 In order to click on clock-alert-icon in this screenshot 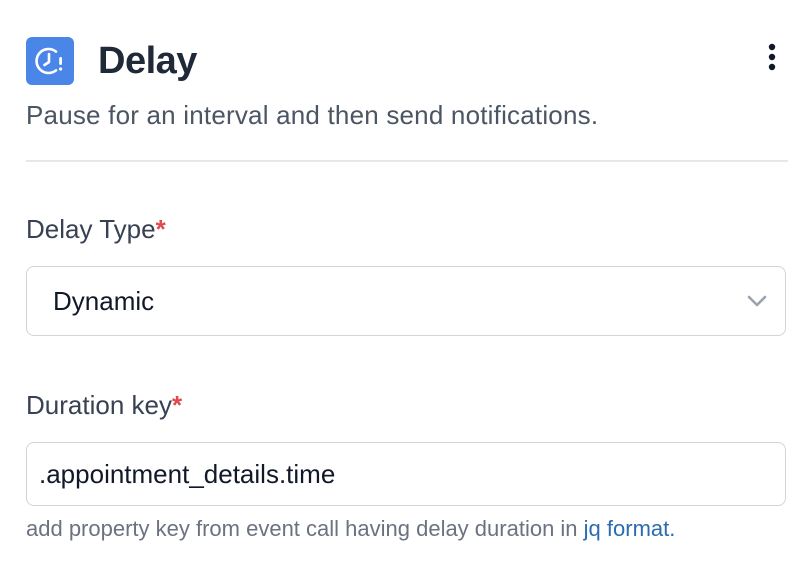, I will do `click(50, 61)`.